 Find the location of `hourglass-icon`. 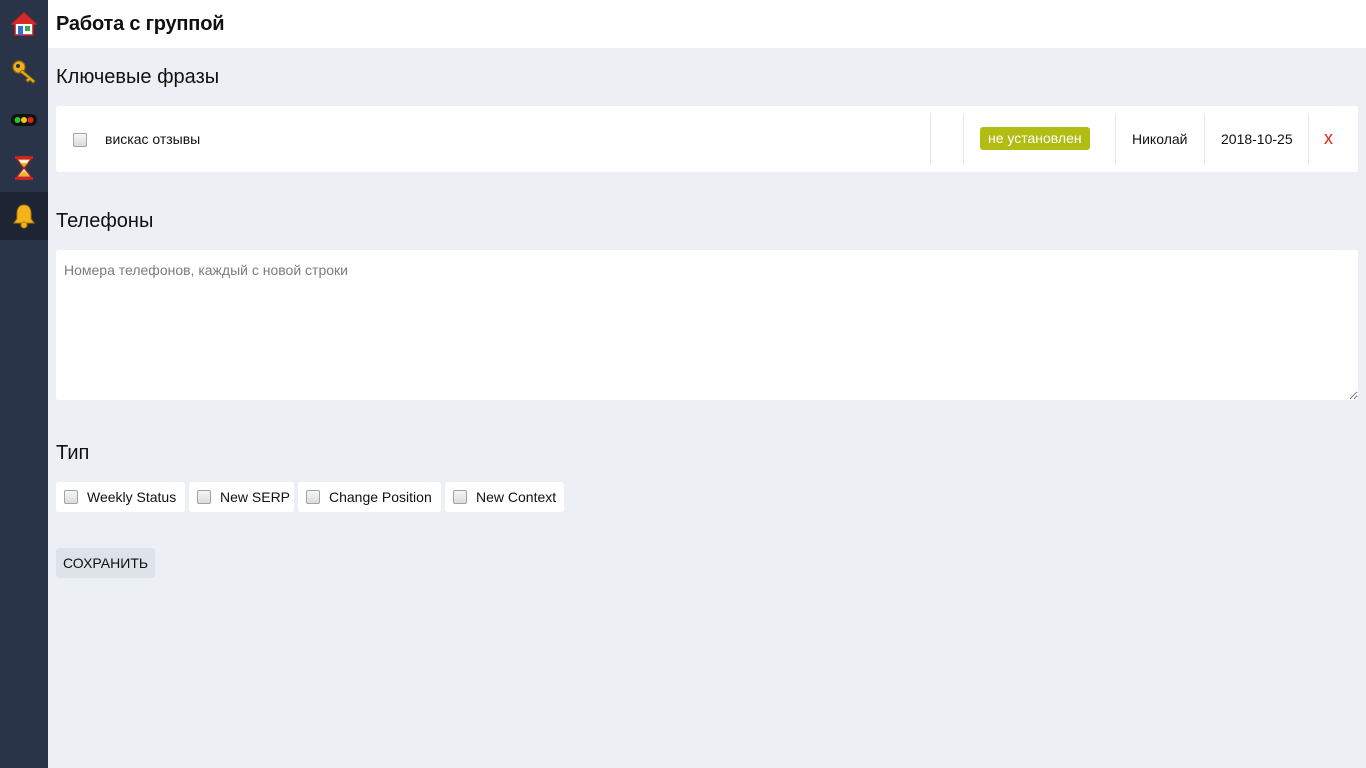

hourglass-icon is located at coordinates (24, 168).